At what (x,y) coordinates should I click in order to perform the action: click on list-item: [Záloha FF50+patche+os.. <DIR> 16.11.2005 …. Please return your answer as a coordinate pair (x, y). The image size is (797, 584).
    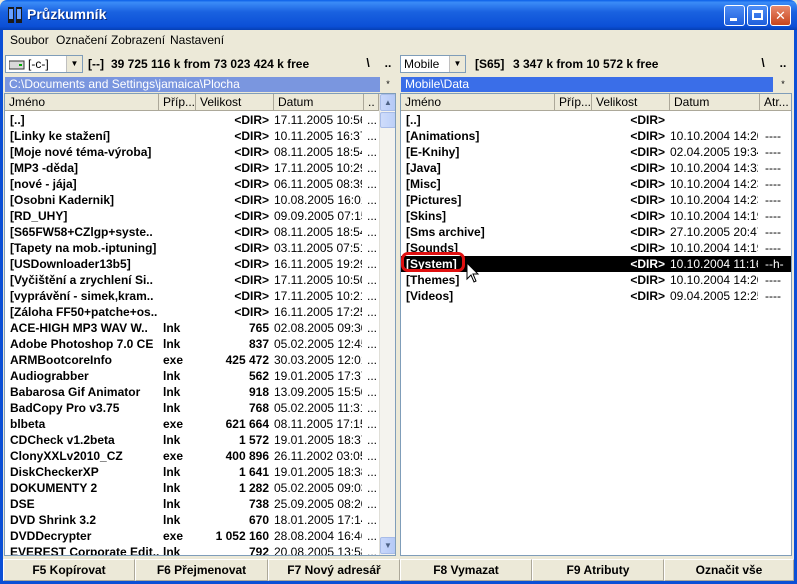
    Looking at the image, I should click on (192, 312).